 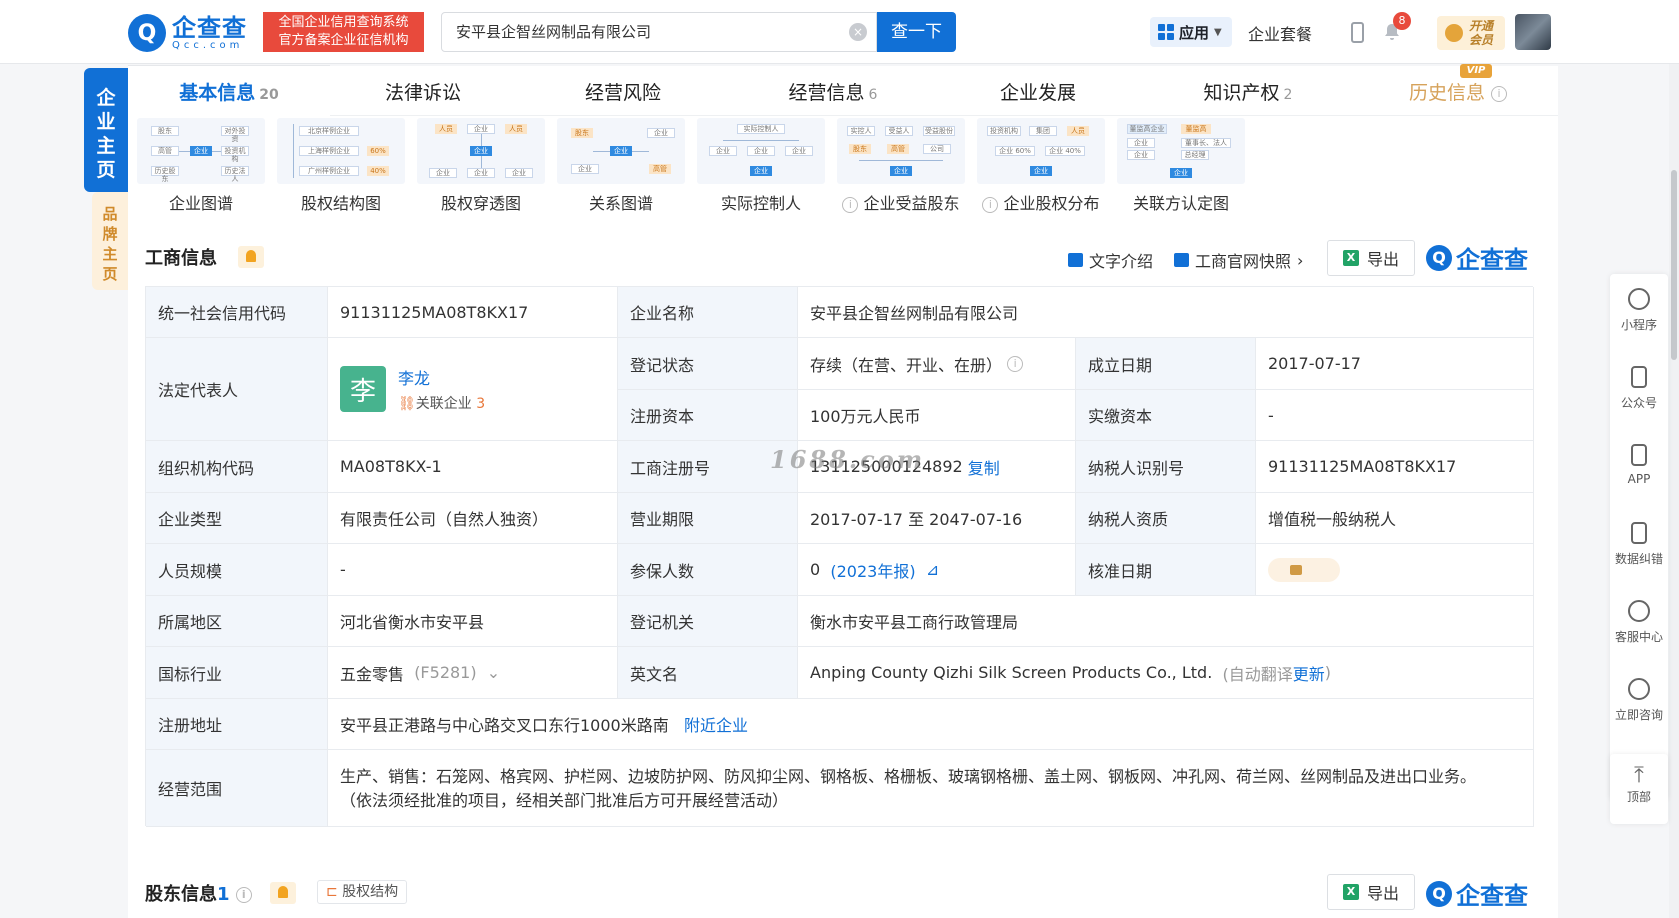 I want to click on legal-rep-name: 李龙, so click(x=441, y=377).